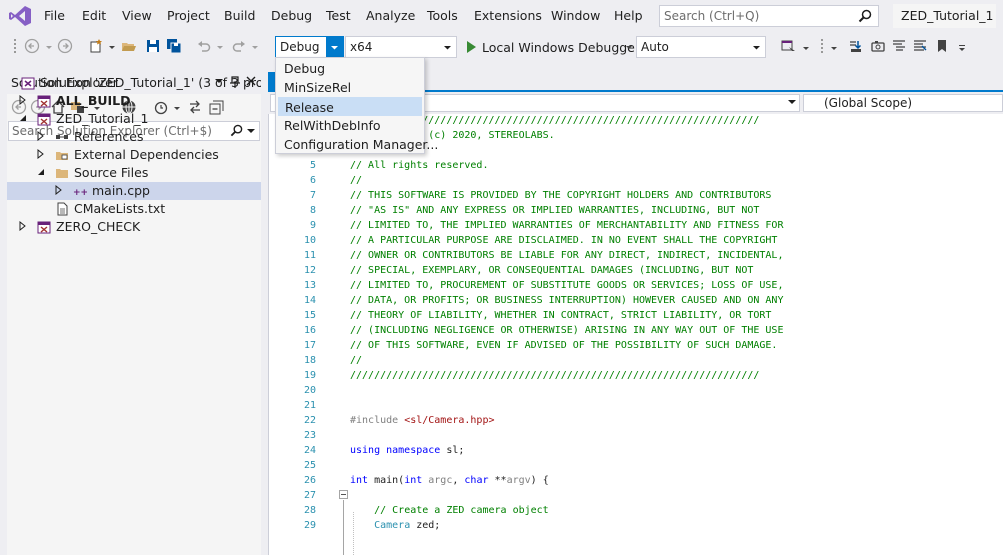 This screenshot has width=1003, height=555. I want to click on new-project-icon, so click(96, 46).